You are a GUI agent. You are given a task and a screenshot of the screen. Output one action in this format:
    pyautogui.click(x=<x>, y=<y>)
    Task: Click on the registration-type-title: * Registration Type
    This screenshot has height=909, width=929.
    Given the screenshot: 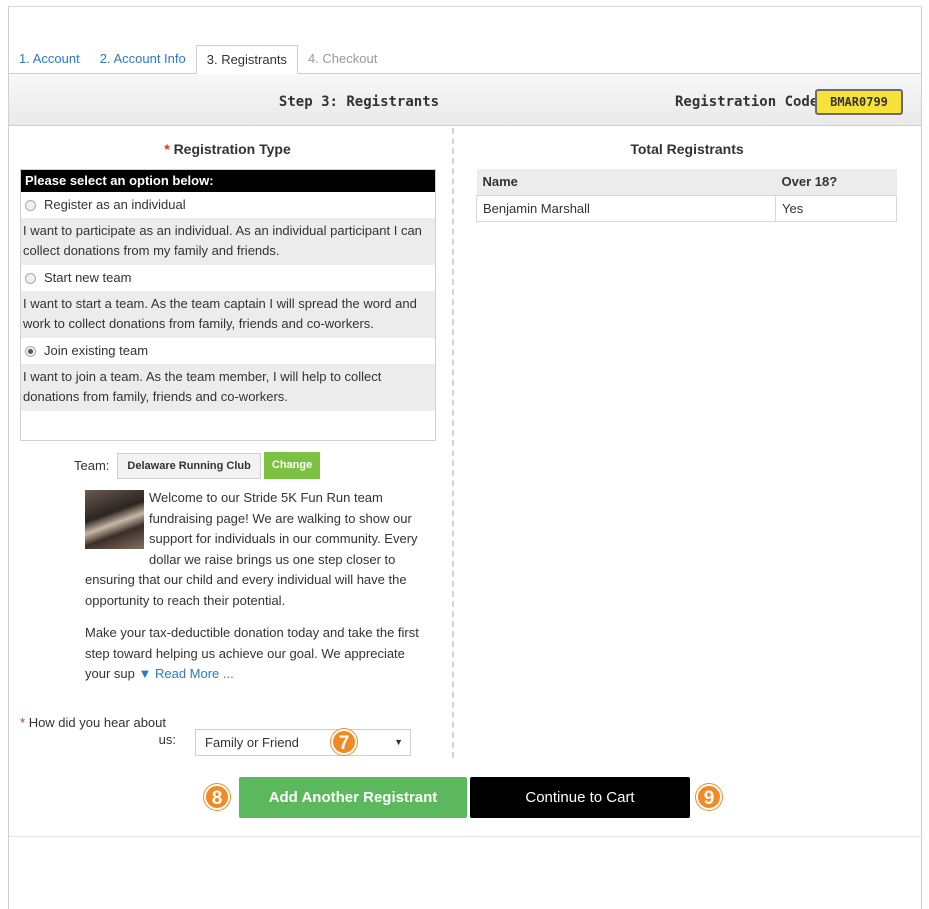 What is the action you would take?
    pyautogui.click(x=227, y=149)
    